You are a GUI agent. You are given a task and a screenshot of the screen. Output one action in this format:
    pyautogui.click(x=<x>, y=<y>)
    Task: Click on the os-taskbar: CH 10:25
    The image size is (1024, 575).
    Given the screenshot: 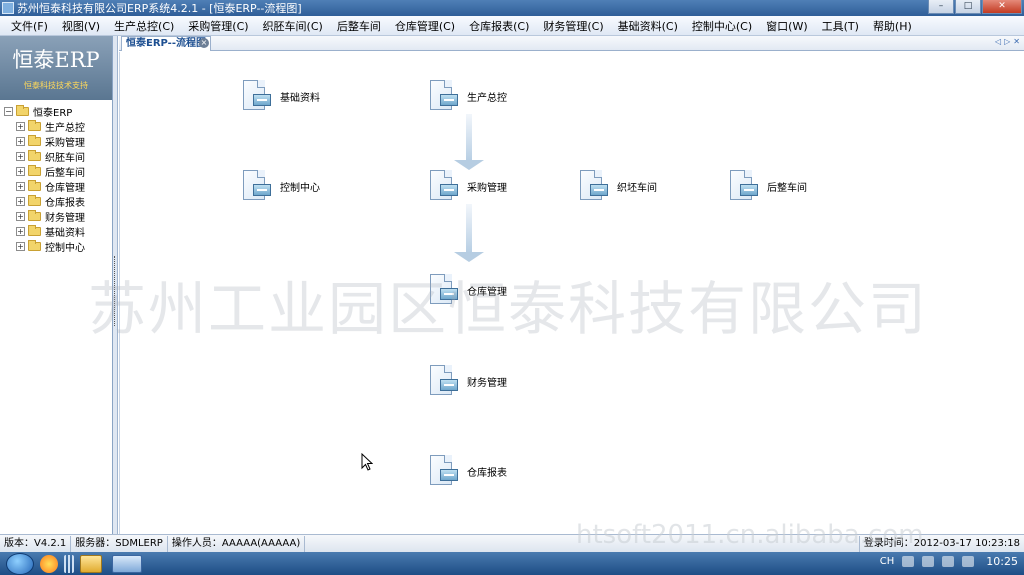 What is the action you would take?
    pyautogui.click(x=512, y=563)
    